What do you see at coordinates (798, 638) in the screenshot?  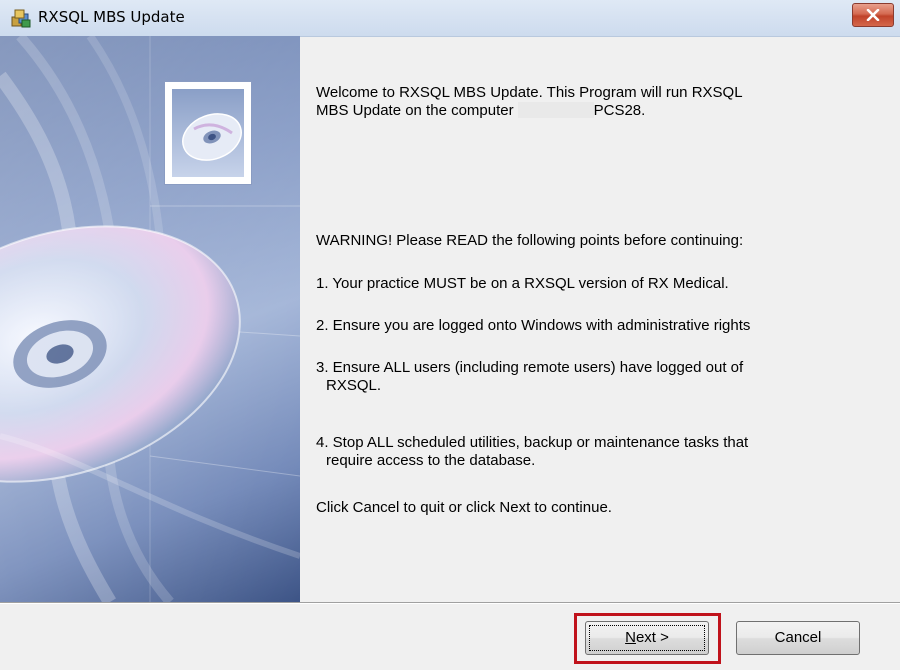 I see `cancel-button: Cancel` at bounding box center [798, 638].